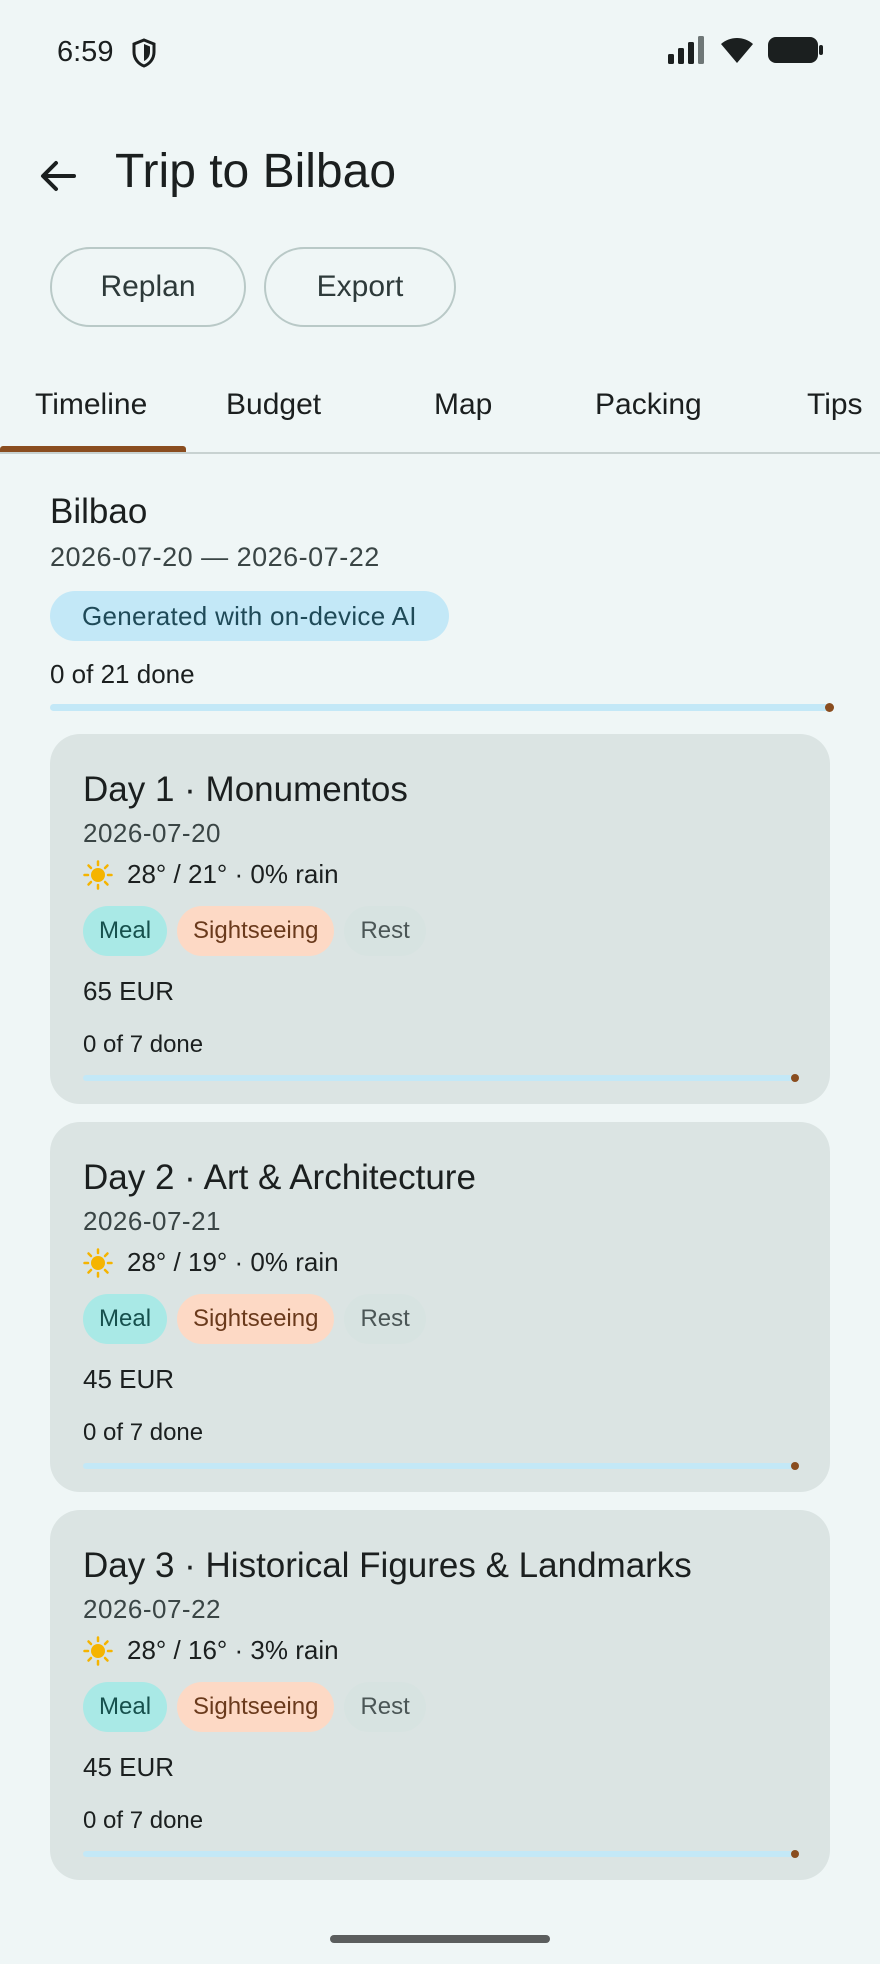 The height and width of the screenshot is (1964, 880). I want to click on weather-text: 28° / 21° · 0% rain, so click(233, 874).